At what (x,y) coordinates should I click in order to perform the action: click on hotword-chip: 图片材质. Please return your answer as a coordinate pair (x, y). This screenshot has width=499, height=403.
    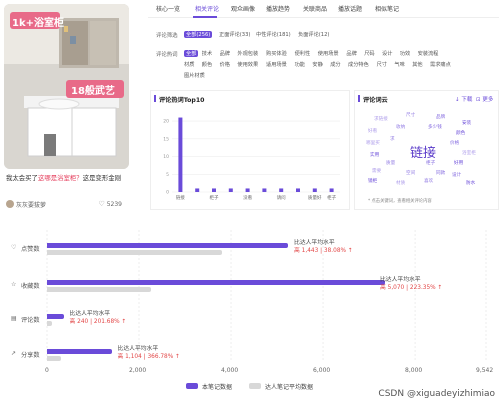
    Looking at the image, I should click on (194, 75).